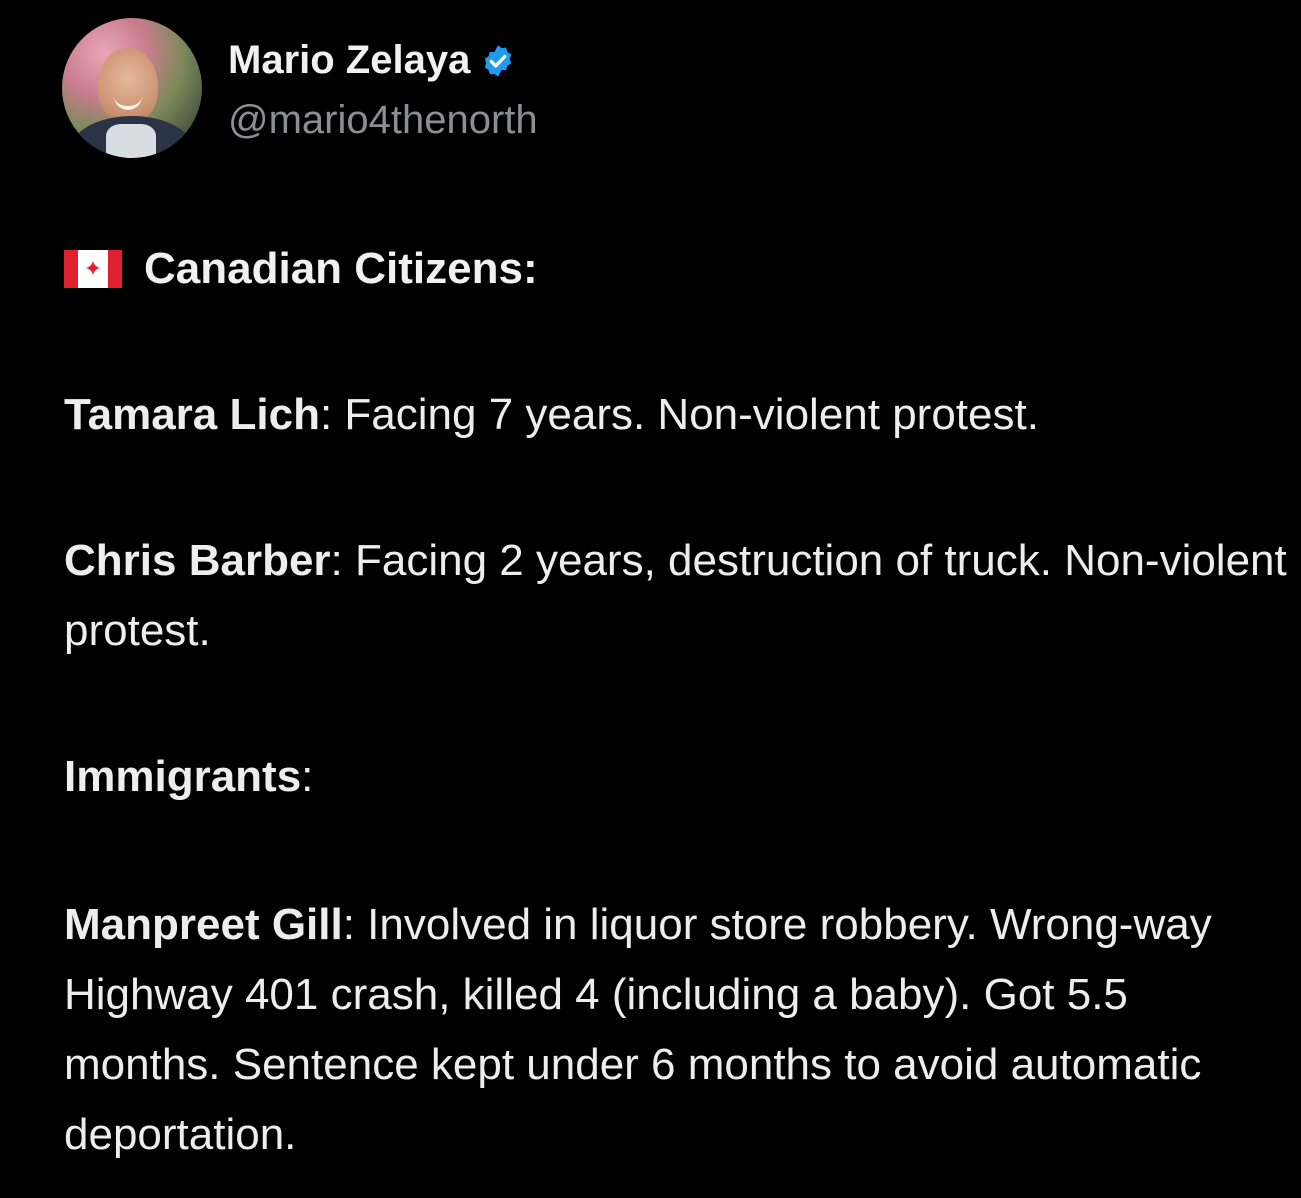  Describe the element at coordinates (341, 268) in the screenshot. I see `heading-text: Canadian Citizens:` at that location.